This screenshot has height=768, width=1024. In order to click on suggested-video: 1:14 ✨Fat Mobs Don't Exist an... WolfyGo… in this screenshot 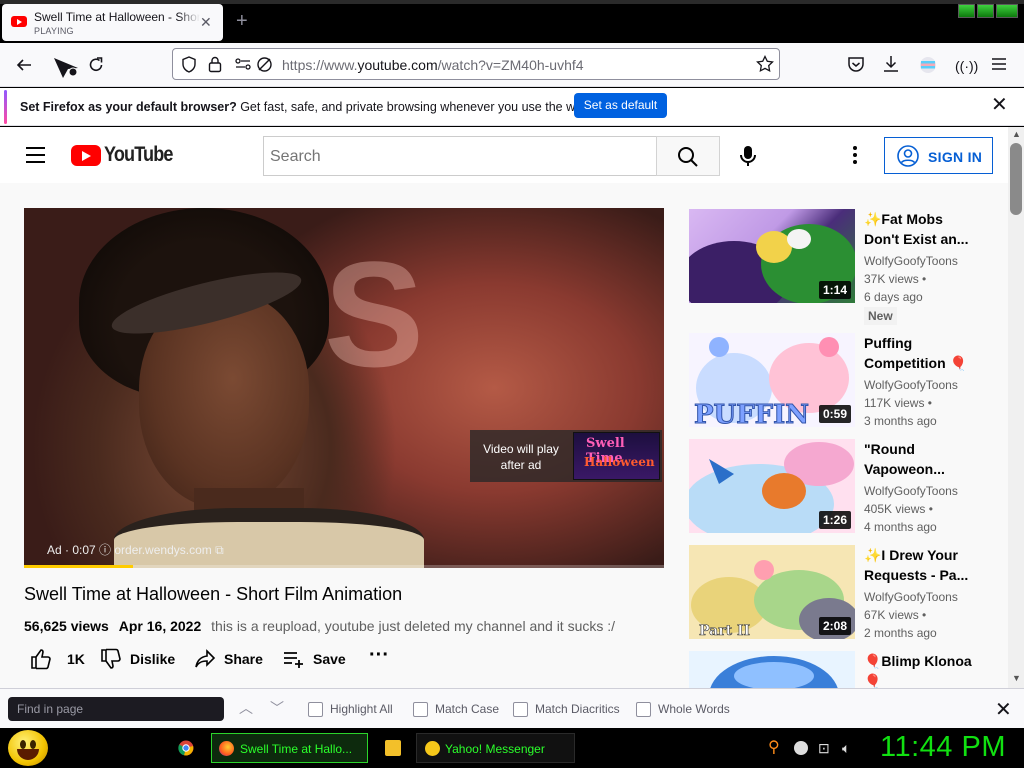, I will do `click(839, 267)`.